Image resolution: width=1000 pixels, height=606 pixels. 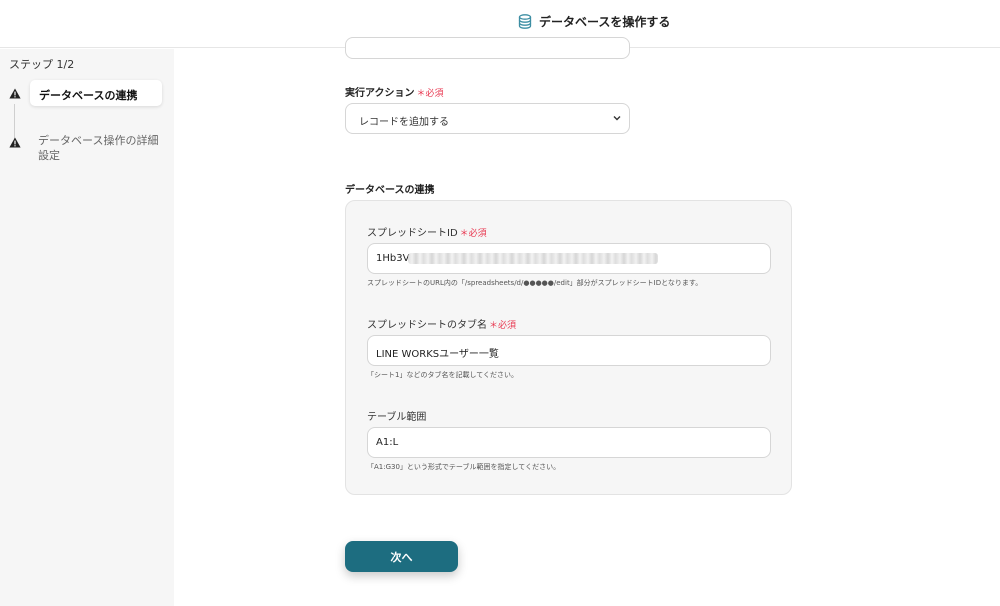 I want to click on tab-name-input: LINE WORKSユーザー一覧, so click(x=569, y=350).